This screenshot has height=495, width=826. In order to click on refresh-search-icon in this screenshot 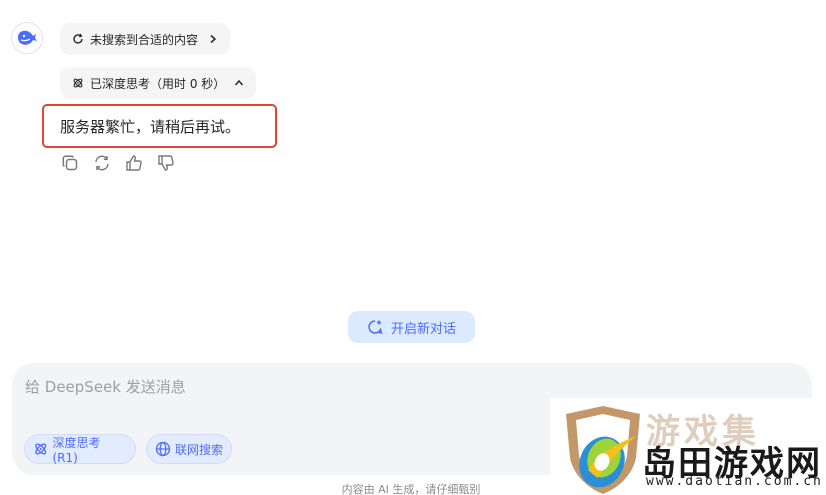, I will do `click(78, 38)`.